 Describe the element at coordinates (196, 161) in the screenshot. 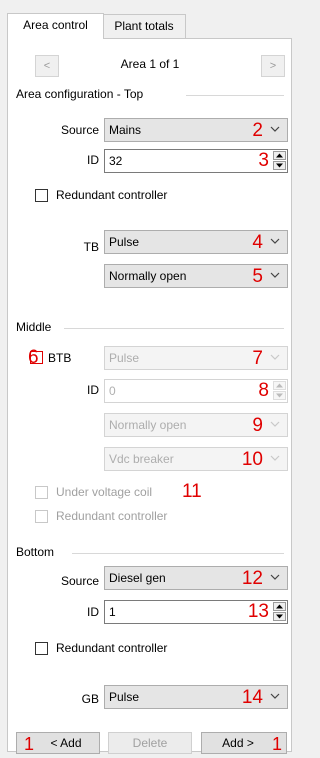

I see `top-id-spinbox: 32 3` at that location.